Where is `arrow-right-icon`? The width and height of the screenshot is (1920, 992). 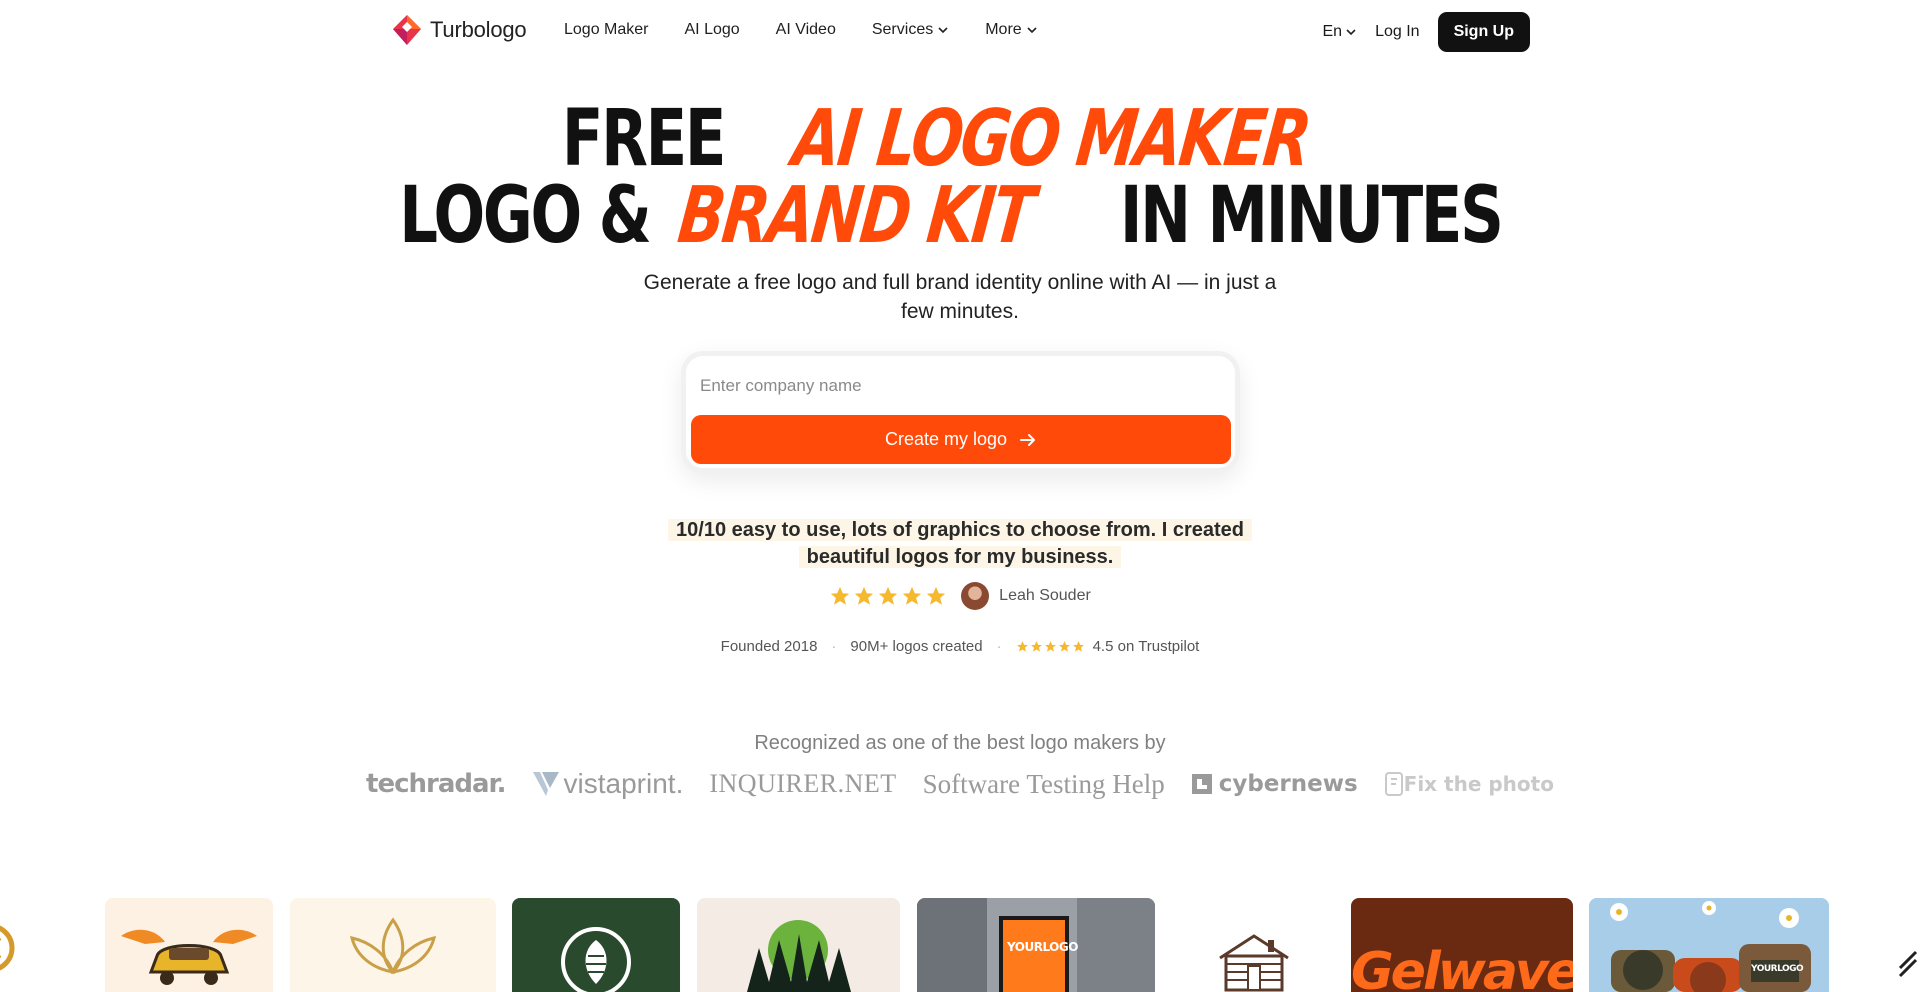
arrow-right-icon is located at coordinates (1028, 439).